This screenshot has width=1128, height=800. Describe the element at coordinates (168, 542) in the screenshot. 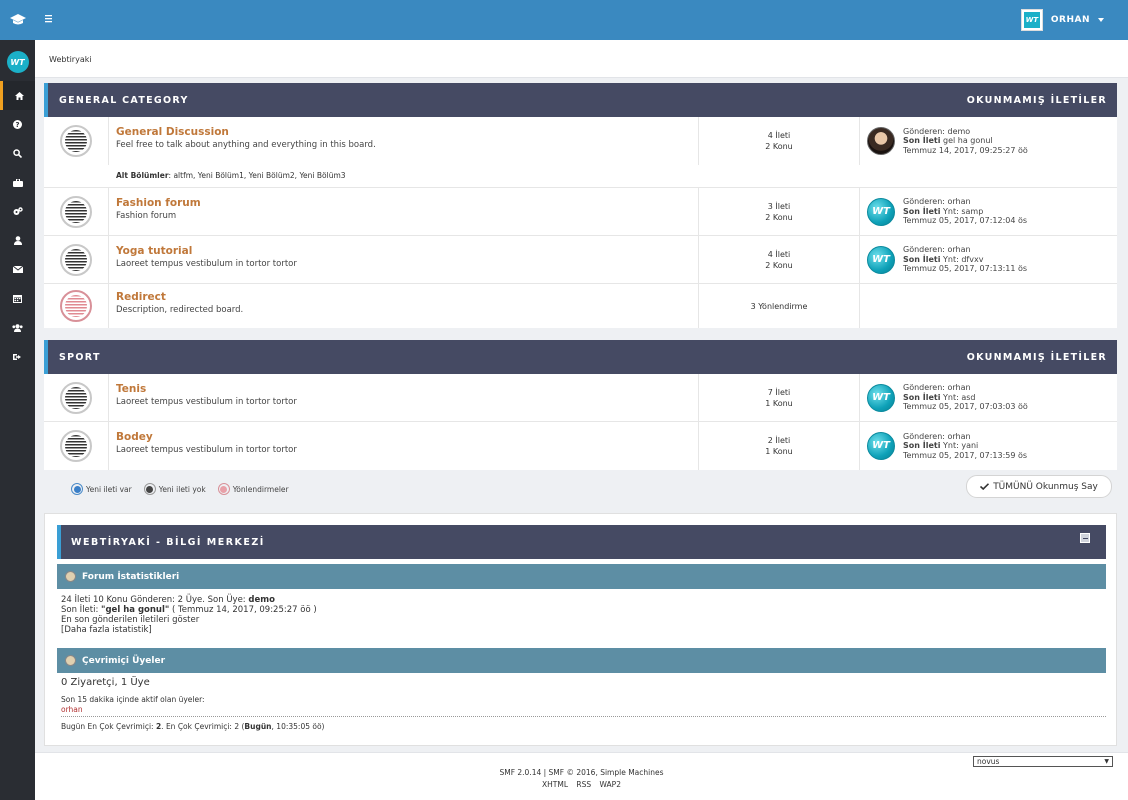

I see `info-center-title: WEBTİRYAKİ - BİLGİ MERKEZİ` at that location.